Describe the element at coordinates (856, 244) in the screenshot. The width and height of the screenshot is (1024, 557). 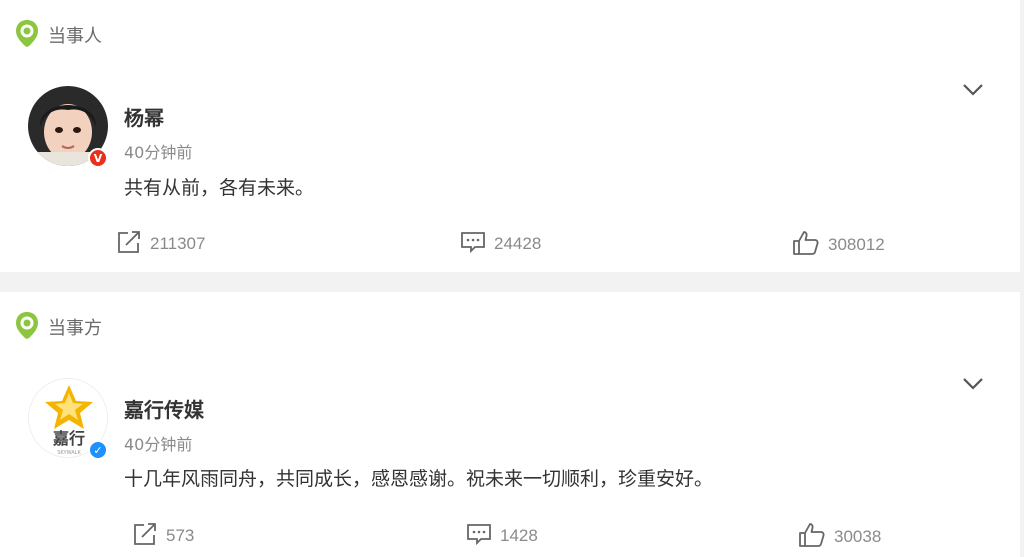
I see `like-count: 308012` at that location.